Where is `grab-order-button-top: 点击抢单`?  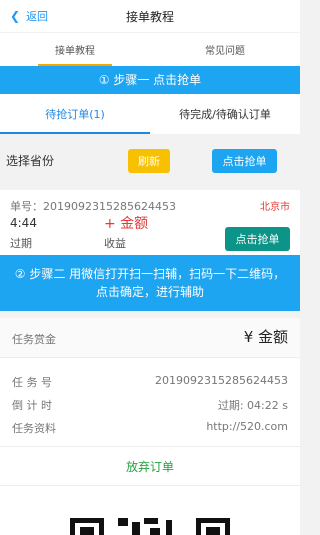 grab-order-button-top: 点击抢单 is located at coordinates (244, 161).